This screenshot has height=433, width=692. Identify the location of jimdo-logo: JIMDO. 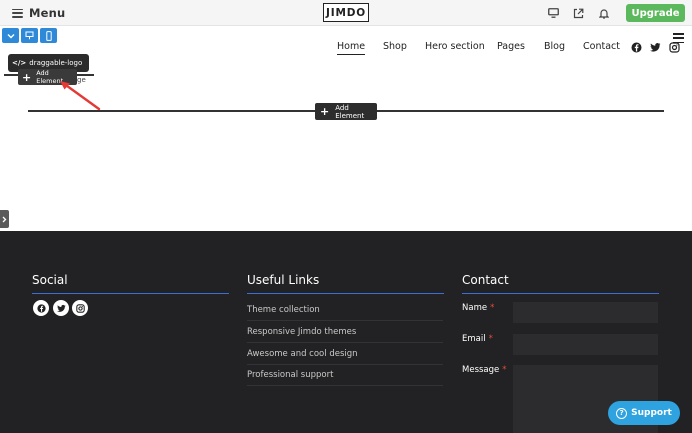
(346, 12).